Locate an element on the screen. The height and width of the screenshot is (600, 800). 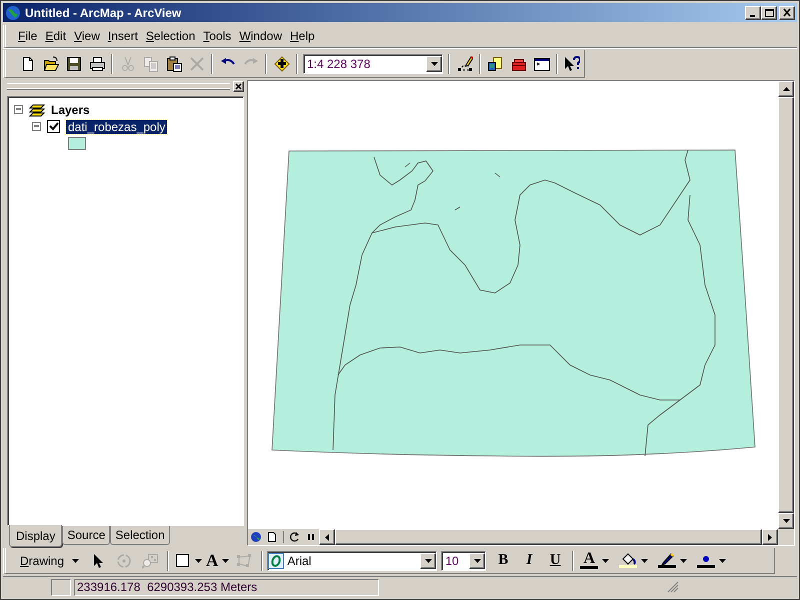
menu-item: Tools is located at coordinates (217, 36).